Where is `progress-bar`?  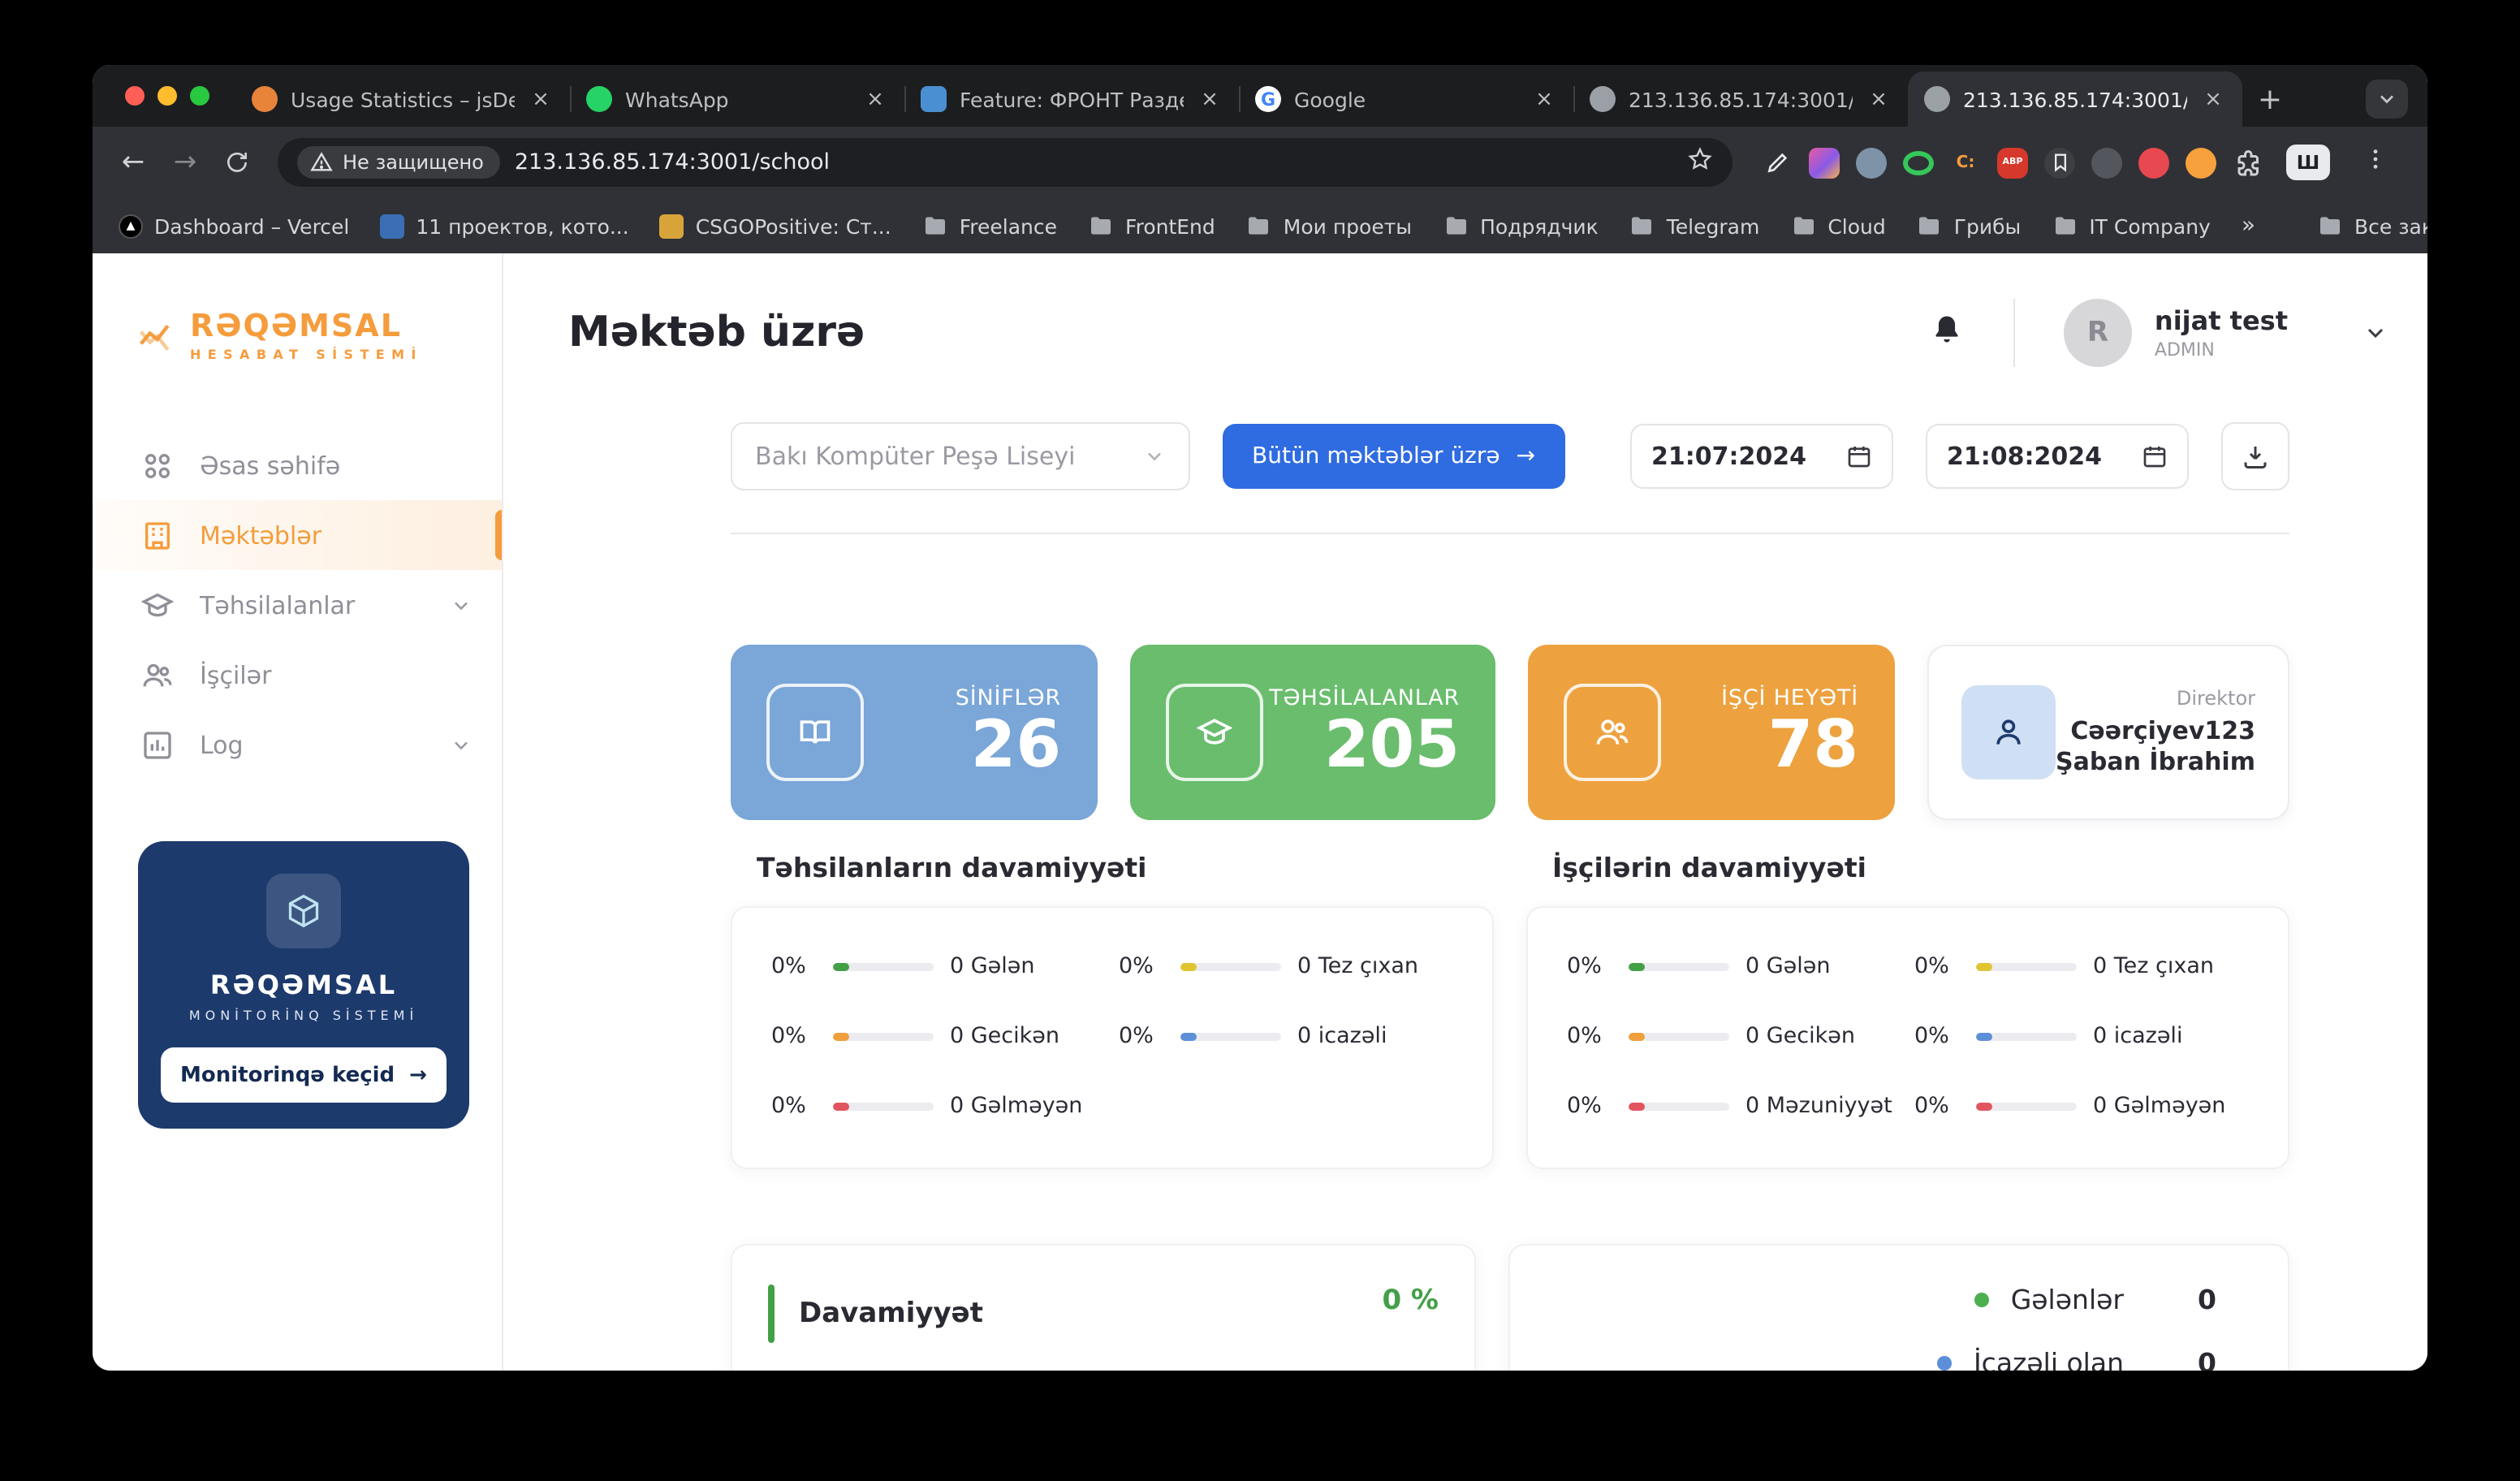
progress-bar is located at coordinates (2027, 1106).